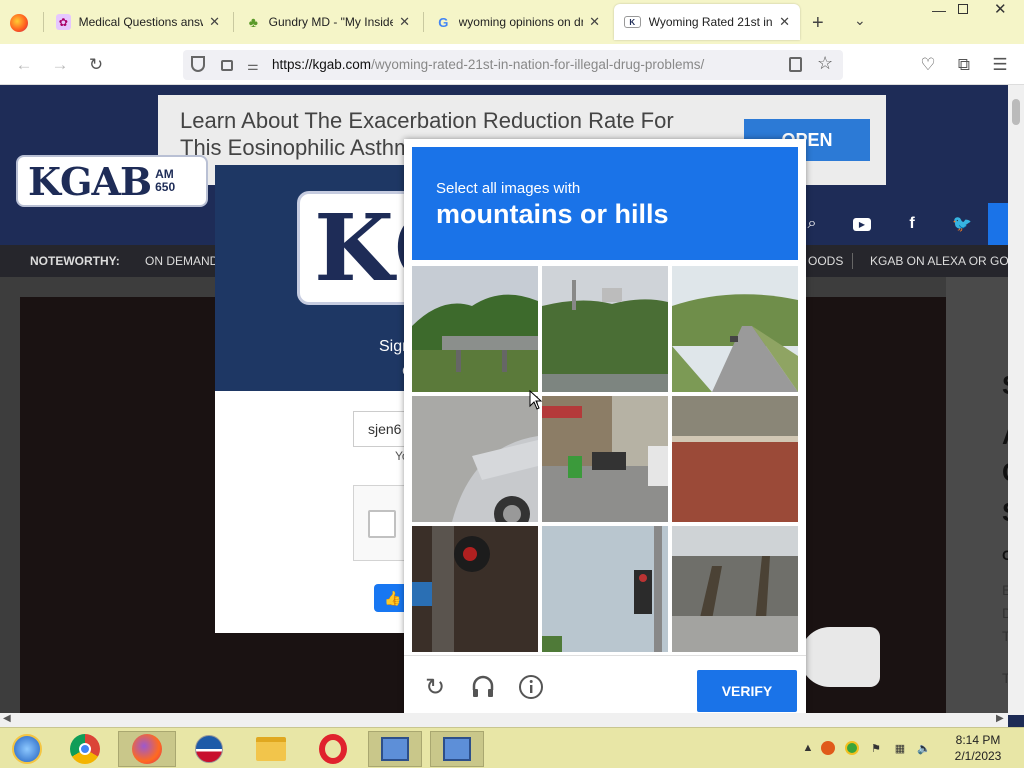 The width and height of the screenshot is (1024, 768). I want to click on captcha-tile-street-scene, so click(605, 459).